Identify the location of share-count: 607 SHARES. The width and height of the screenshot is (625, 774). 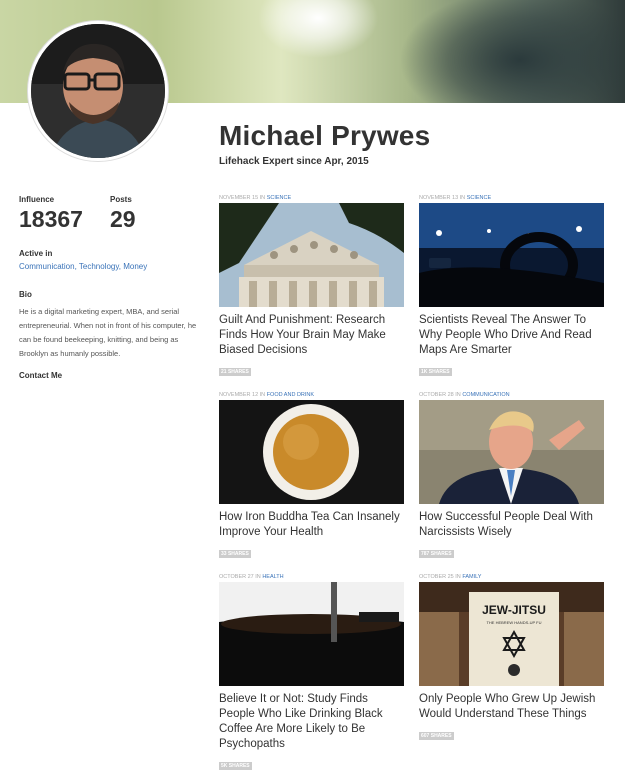
(436, 736).